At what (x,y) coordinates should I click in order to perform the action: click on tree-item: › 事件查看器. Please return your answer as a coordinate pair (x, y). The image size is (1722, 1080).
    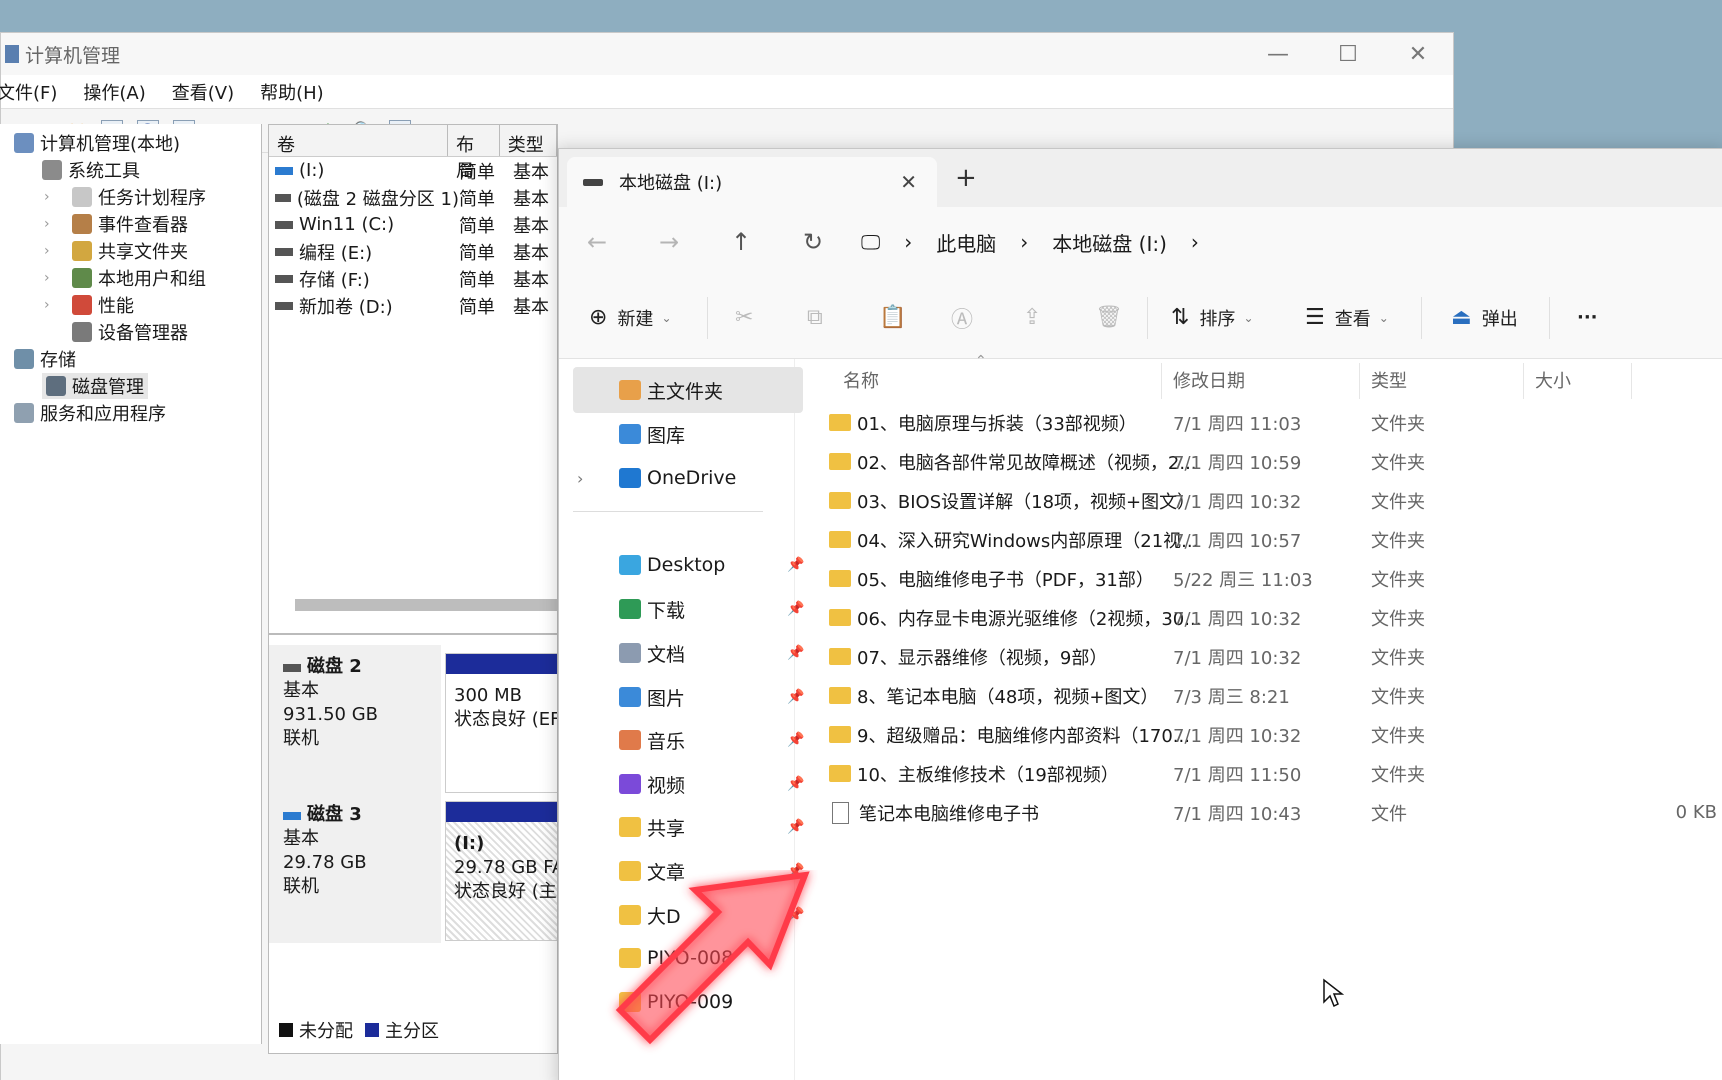
    Looking at the image, I should click on (116, 224).